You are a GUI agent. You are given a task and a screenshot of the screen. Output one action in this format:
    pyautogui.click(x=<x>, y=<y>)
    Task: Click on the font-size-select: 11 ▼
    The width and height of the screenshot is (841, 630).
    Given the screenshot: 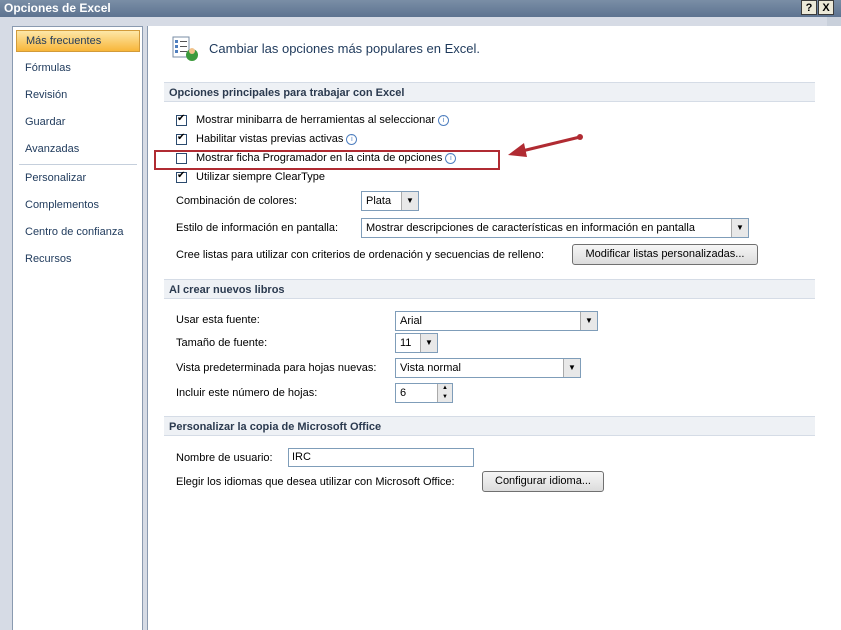 What is the action you would take?
    pyautogui.click(x=416, y=343)
    